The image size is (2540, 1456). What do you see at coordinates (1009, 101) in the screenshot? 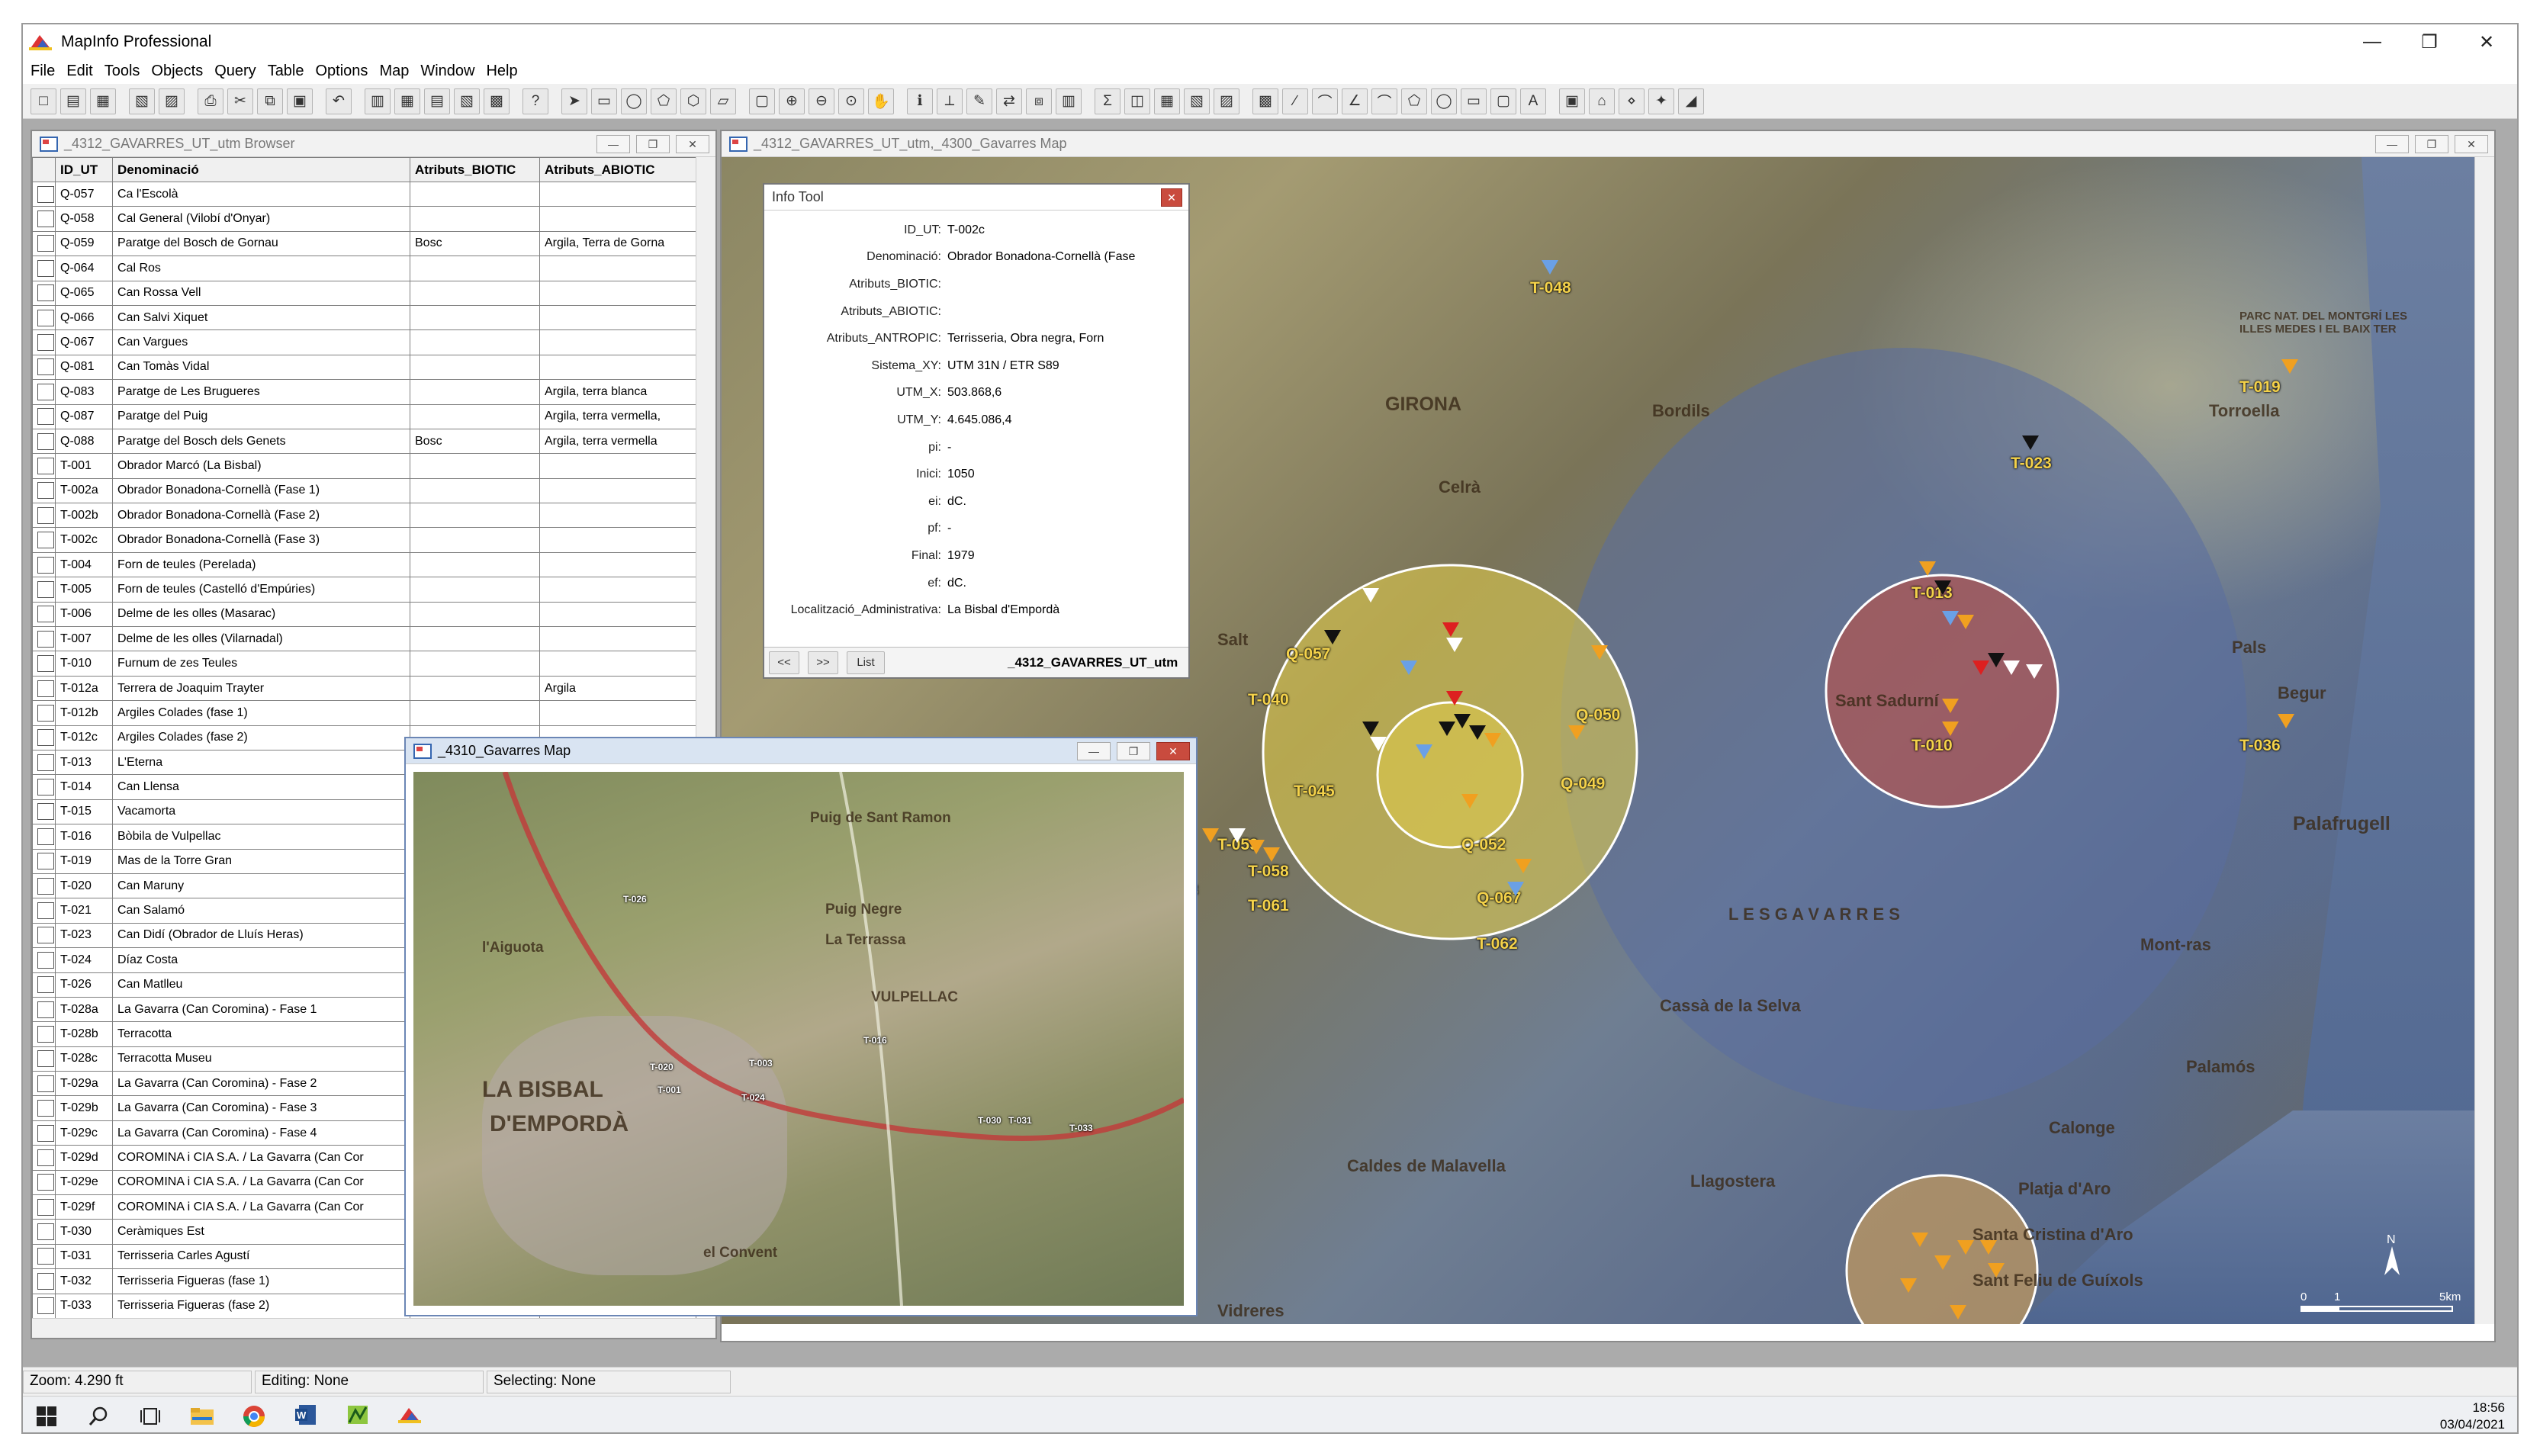
I see `layer-control-icon: ⇄` at bounding box center [1009, 101].